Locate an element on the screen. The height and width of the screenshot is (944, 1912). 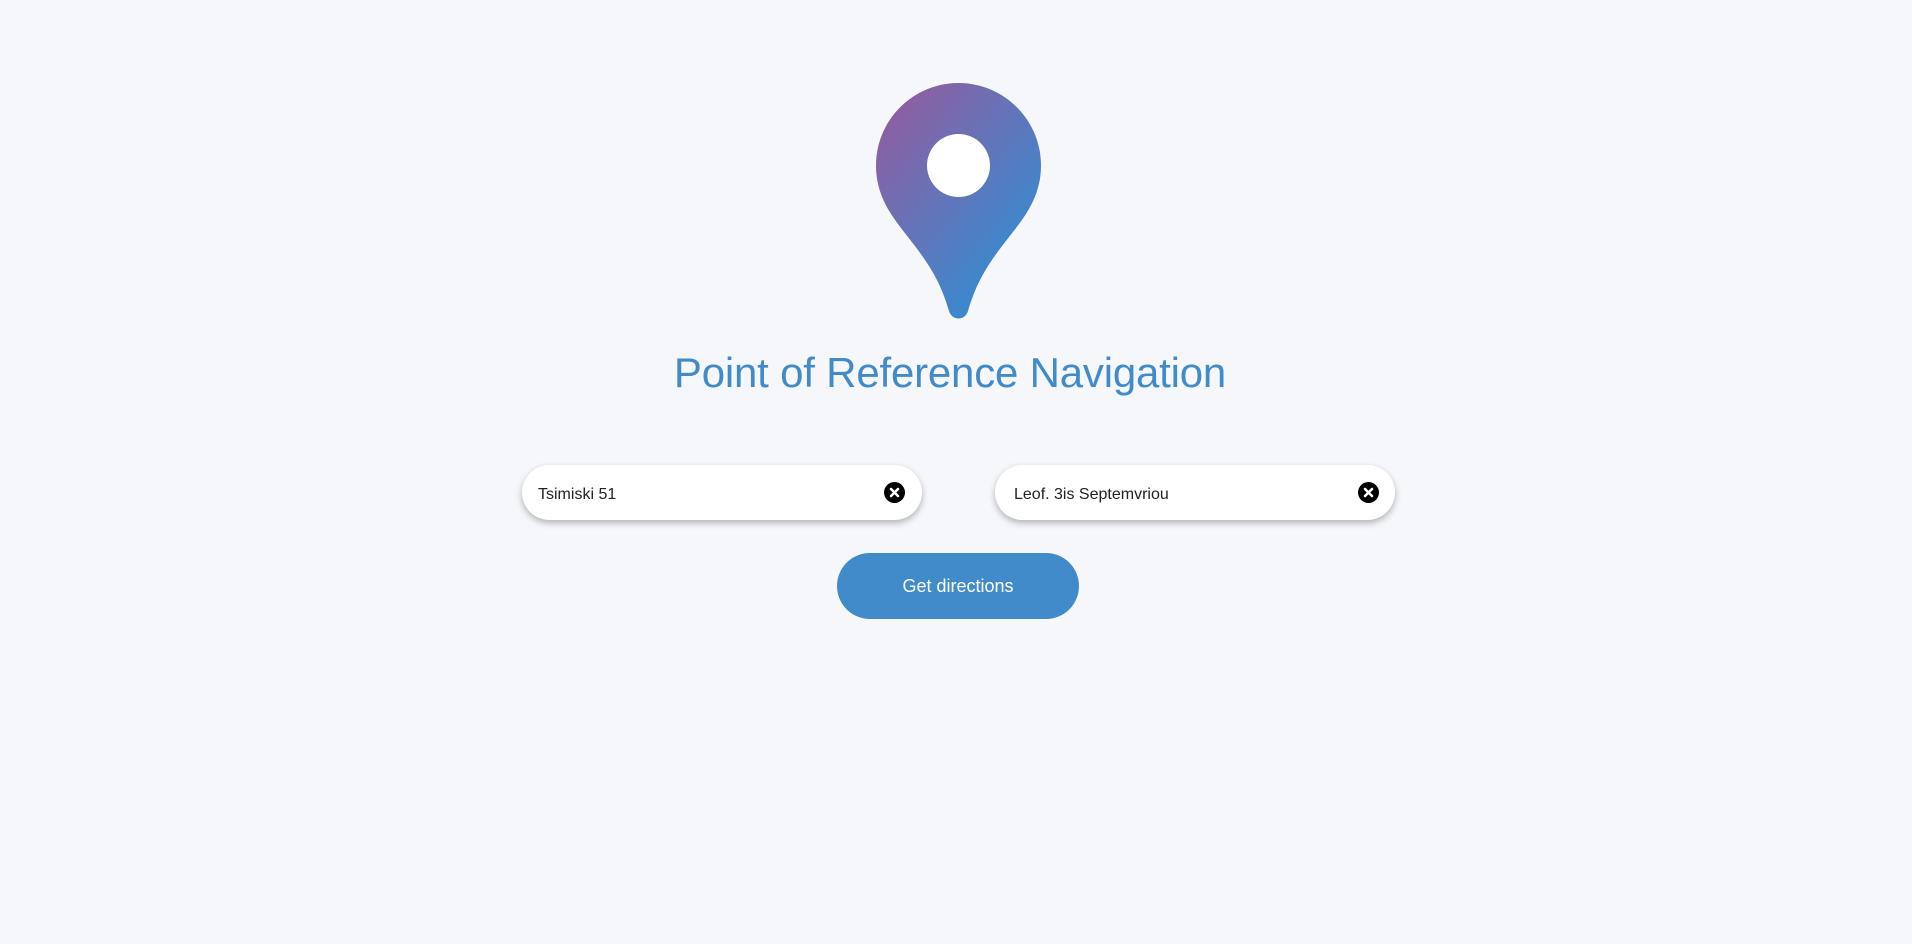
origin-field is located at coordinates (722, 493).